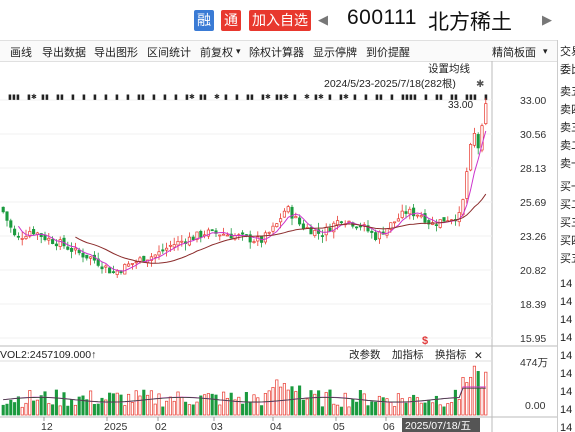  What do you see at coordinates (339, 426) in the screenshot?
I see `date-tick-label: 05` at bounding box center [339, 426].